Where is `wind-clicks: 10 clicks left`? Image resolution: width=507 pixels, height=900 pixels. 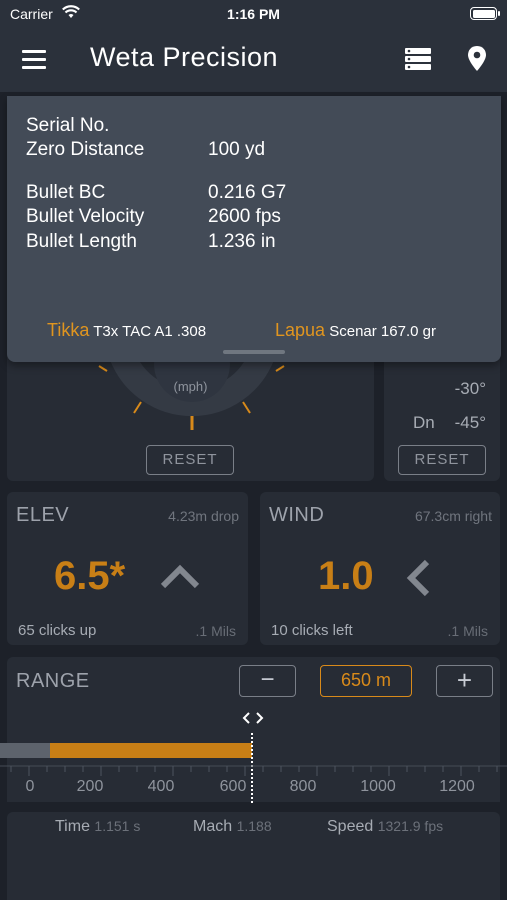 wind-clicks: 10 clicks left is located at coordinates (312, 630).